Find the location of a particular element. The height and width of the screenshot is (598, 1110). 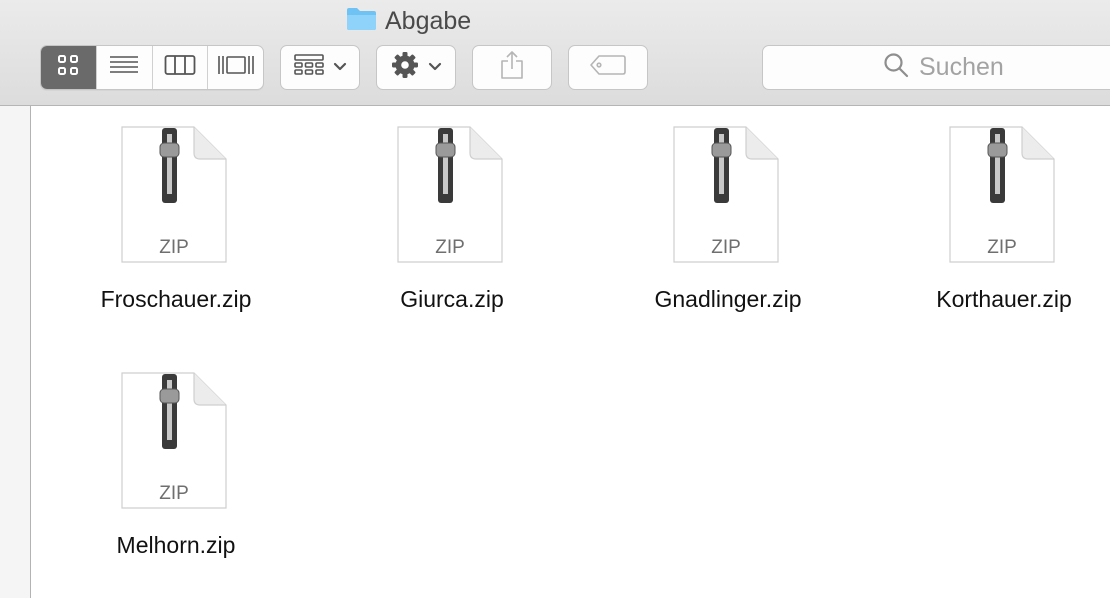

file-name: Melhorn.zip is located at coordinates (176, 545).